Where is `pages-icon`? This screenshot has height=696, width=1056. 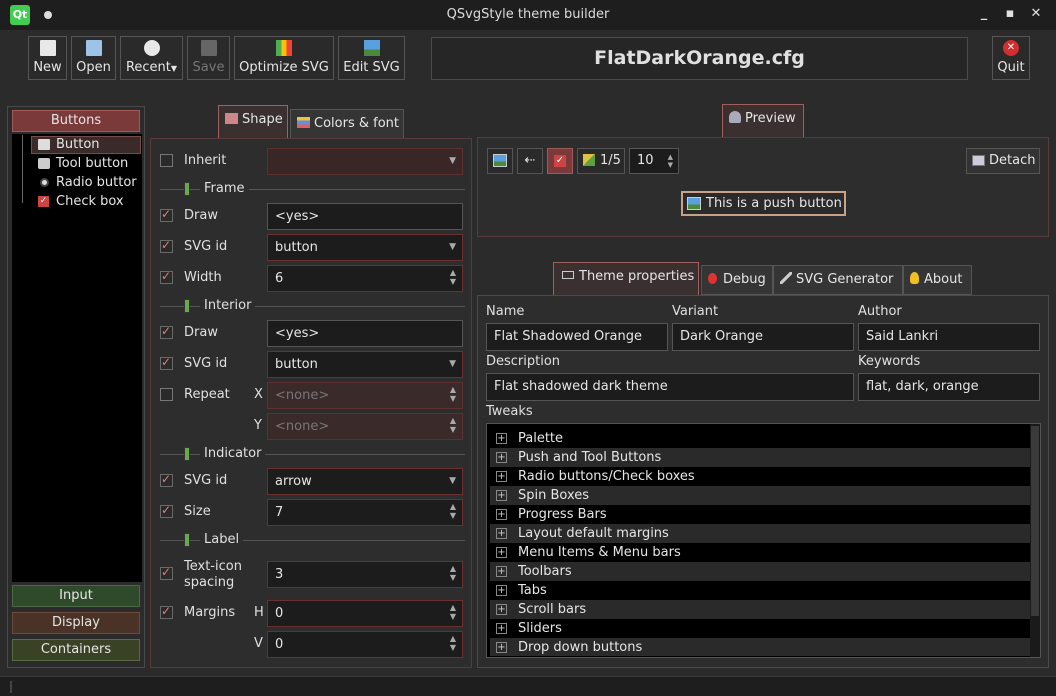
pages-icon is located at coordinates (589, 160).